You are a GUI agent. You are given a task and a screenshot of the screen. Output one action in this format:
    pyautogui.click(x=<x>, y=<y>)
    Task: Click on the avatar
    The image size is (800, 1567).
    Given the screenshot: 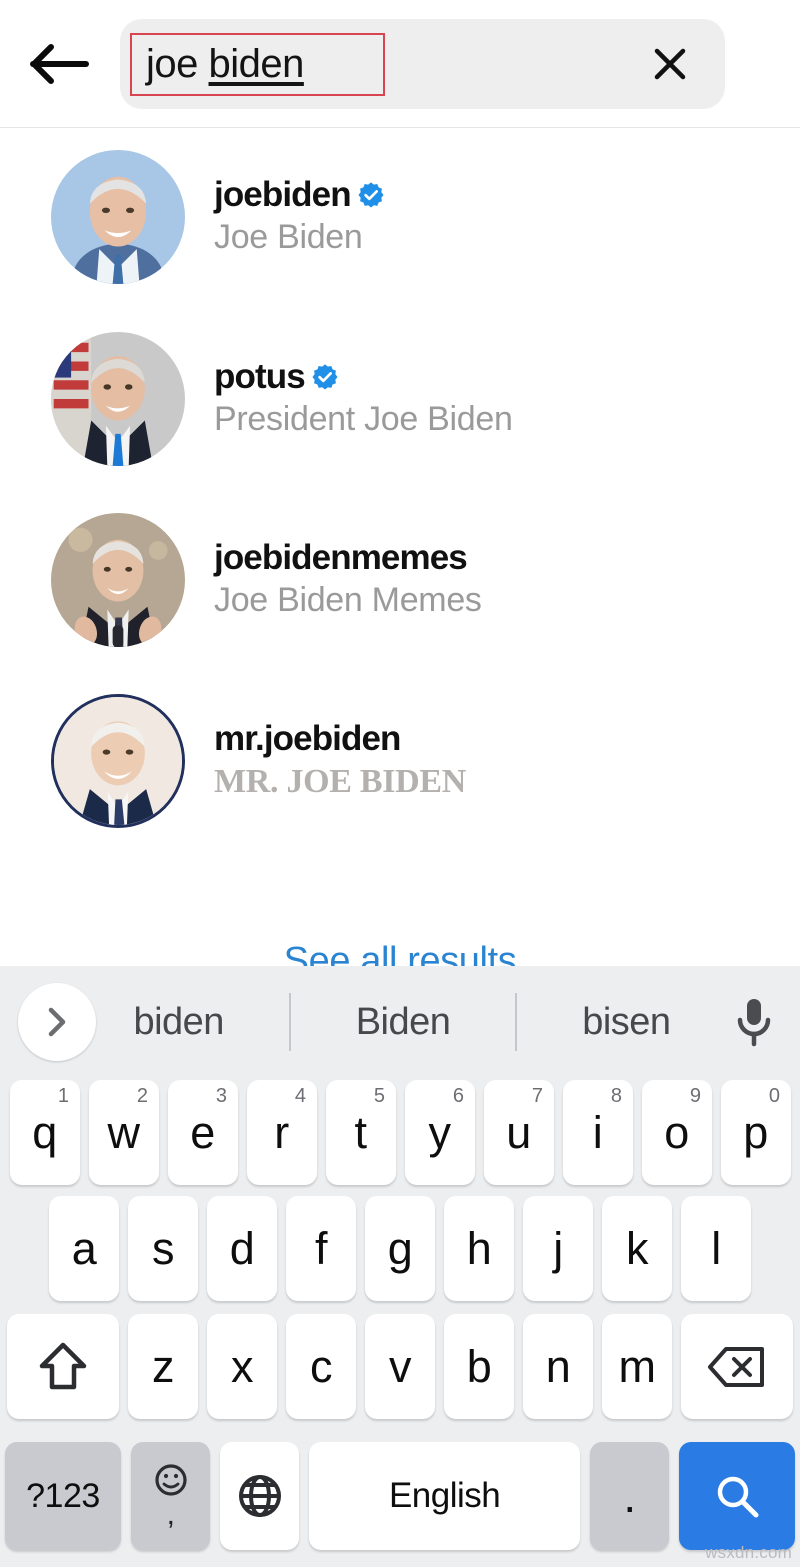 What is the action you would take?
    pyautogui.click(x=118, y=398)
    